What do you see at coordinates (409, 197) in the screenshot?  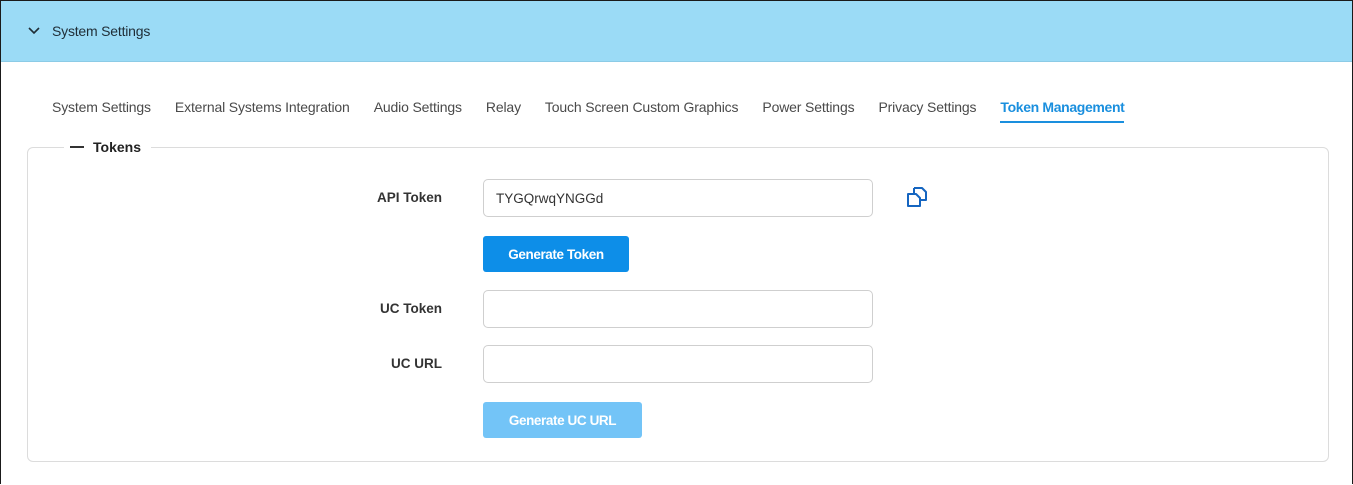 I see `api-token-label: API Token` at bounding box center [409, 197].